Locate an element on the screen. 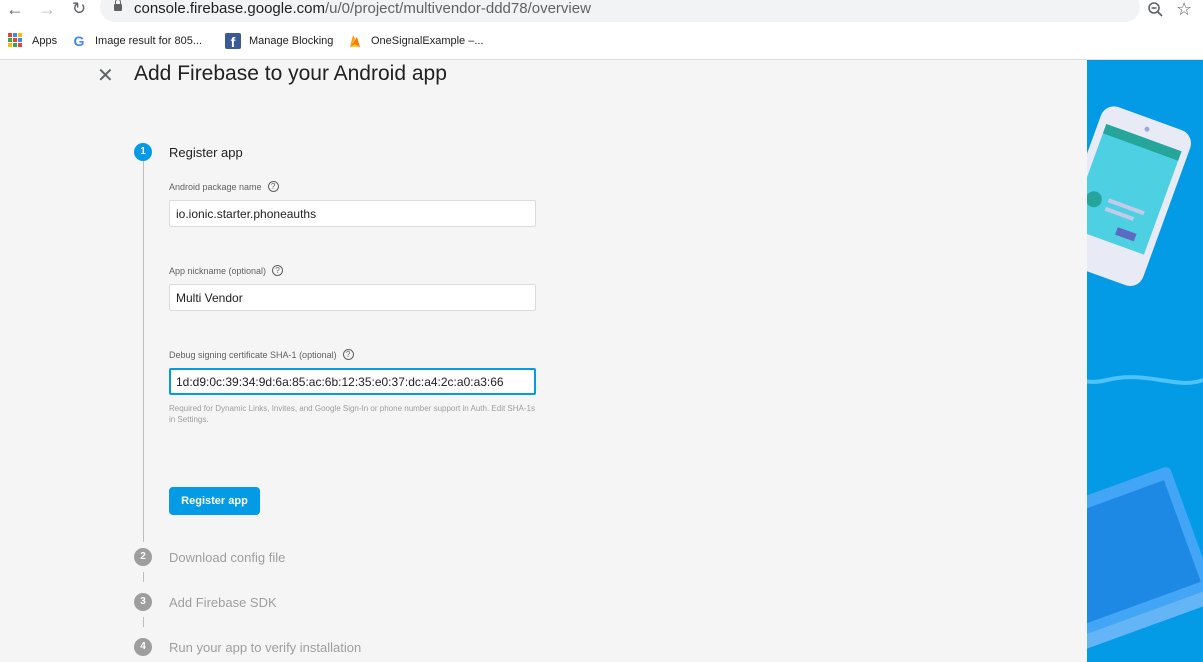 The image size is (1203, 662). package-name-label: Android package name ? is located at coordinates (224, 186).